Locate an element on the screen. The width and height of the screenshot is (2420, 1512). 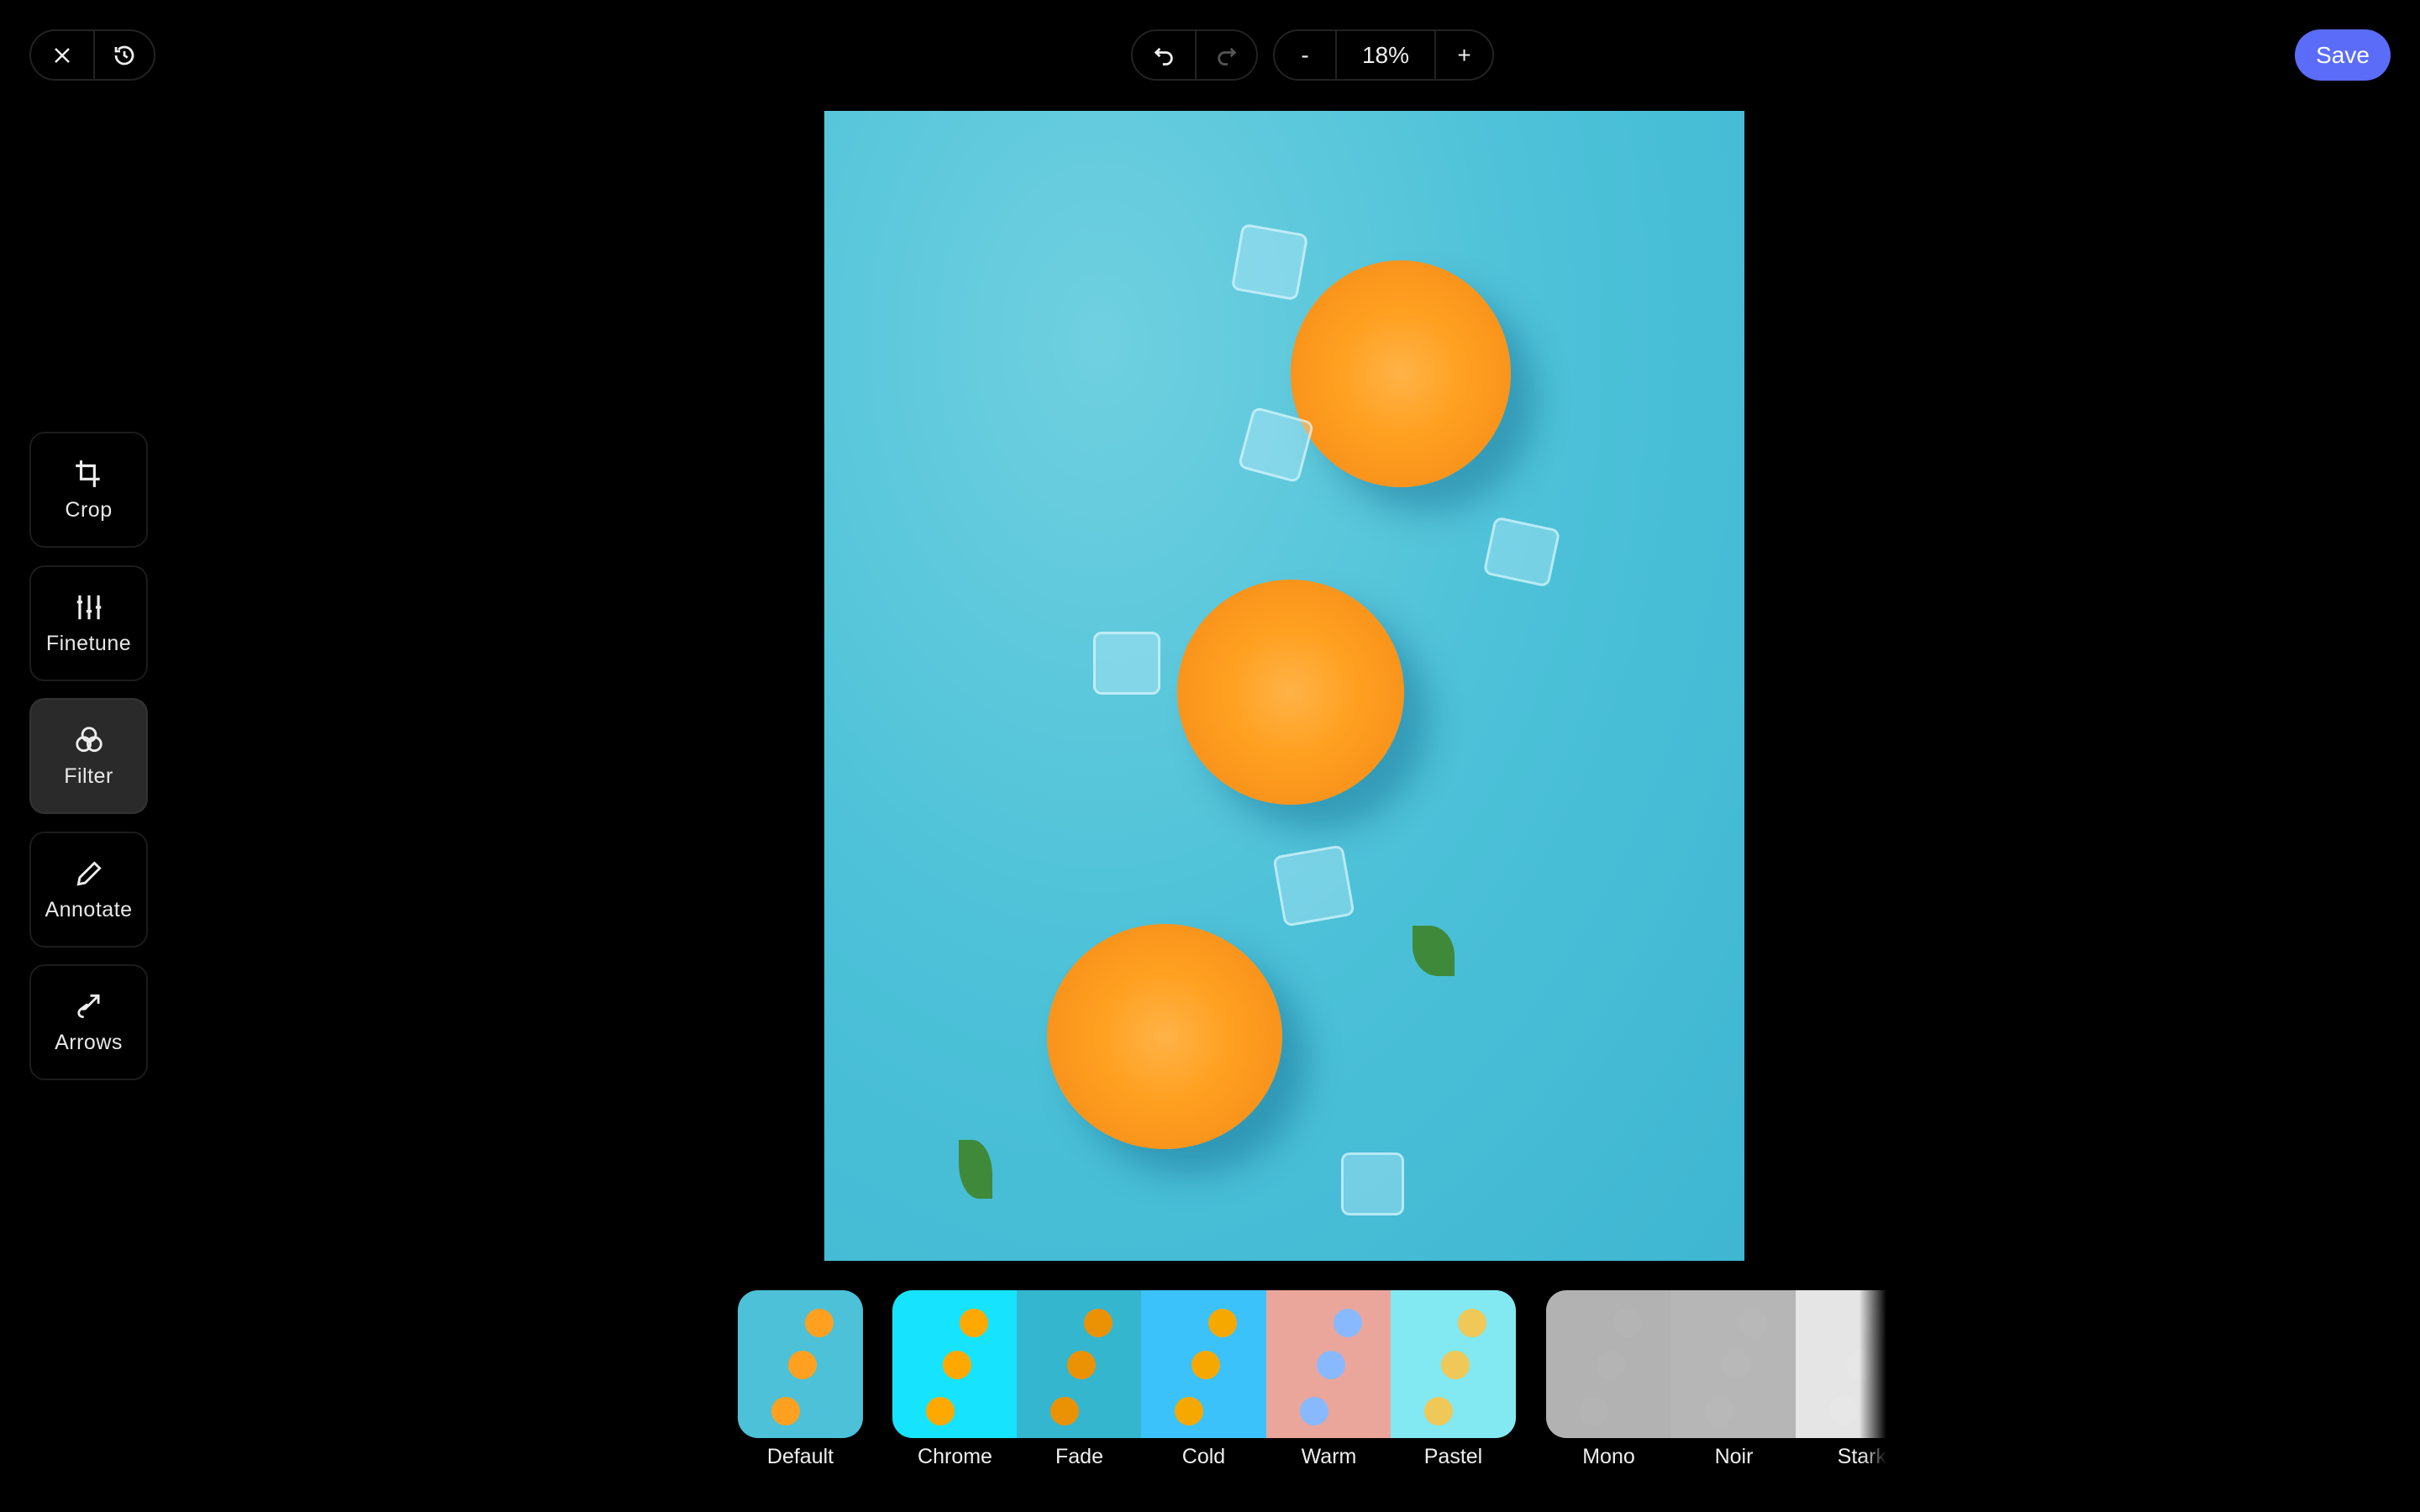
filter-thumb-fade is located at coordinates (1079, 1364).